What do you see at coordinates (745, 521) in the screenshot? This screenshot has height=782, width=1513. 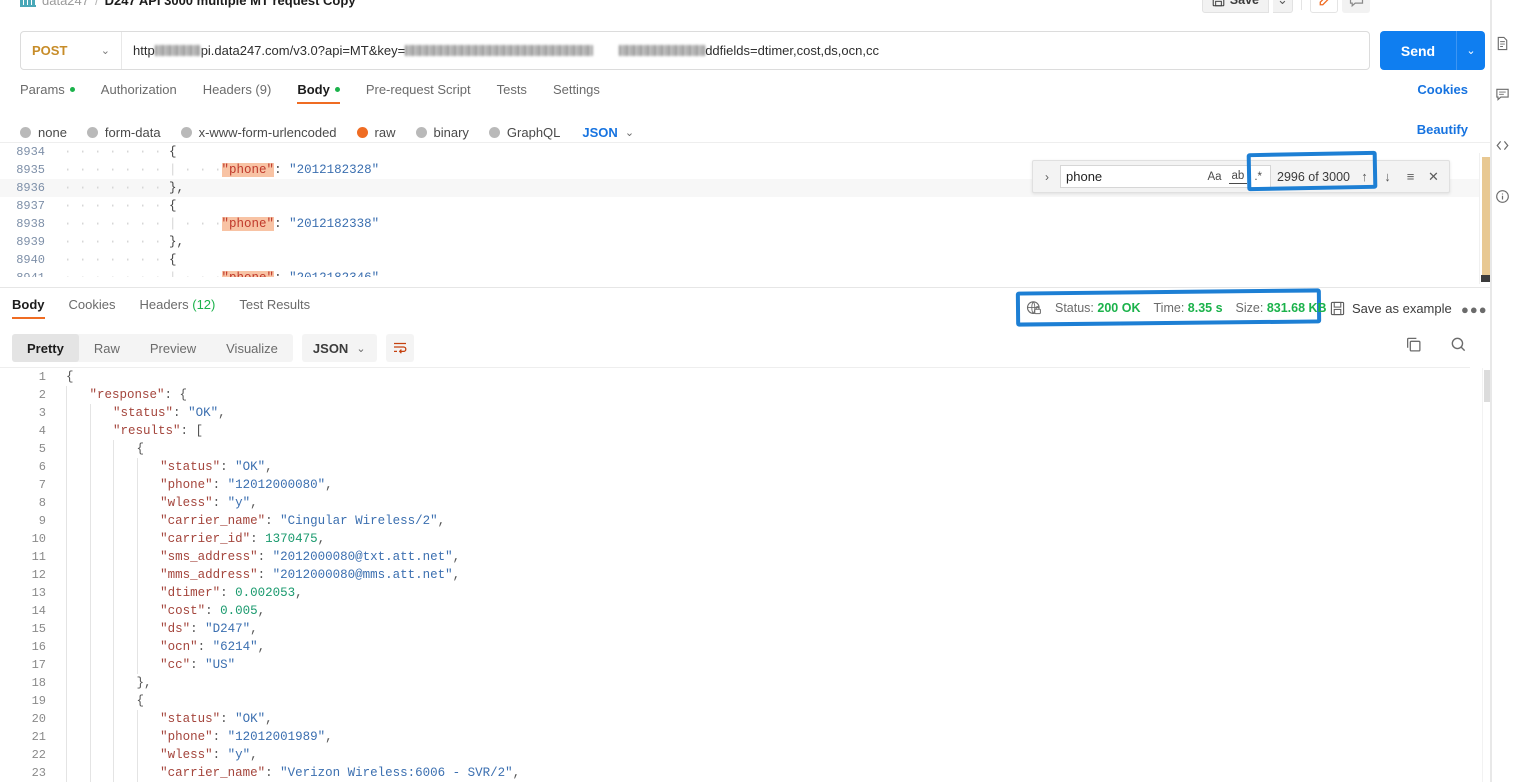 I see `response-code-line: 9 "carrier_name": "Cingular Wireless/2",` at bounding box center [745, 521].